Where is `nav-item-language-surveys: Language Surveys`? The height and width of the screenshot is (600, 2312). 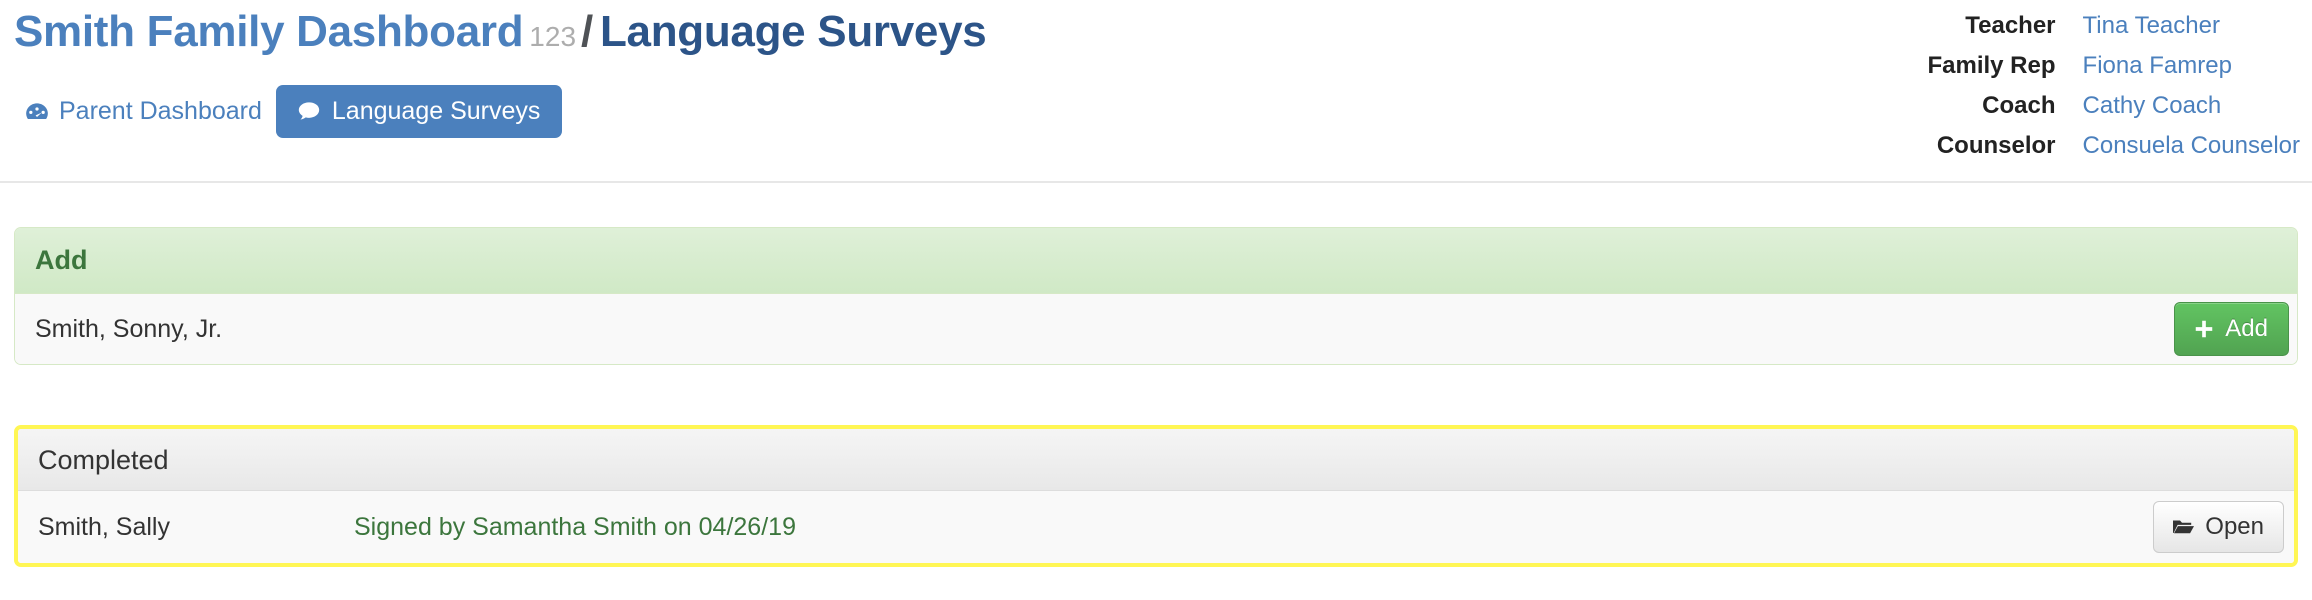
nav-item-language-surveys: Language Surveys is located at coordinates (419, 111).